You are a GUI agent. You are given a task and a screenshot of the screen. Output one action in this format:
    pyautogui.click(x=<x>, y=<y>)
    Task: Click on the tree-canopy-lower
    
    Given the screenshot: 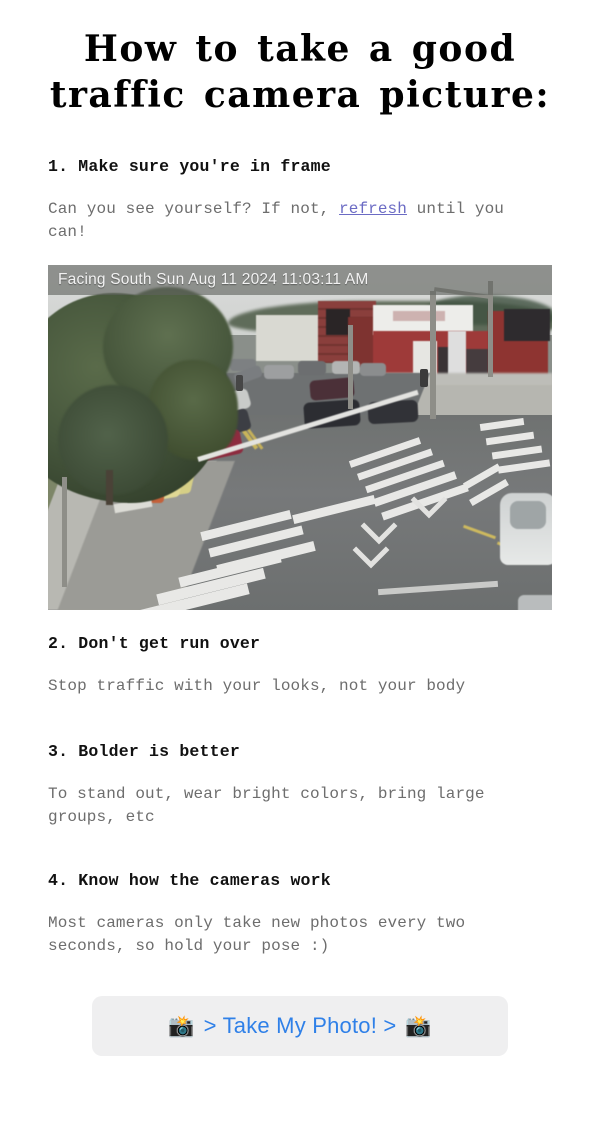 What is the action you would take?
    pyautogui.click(x=113, y=440)
    